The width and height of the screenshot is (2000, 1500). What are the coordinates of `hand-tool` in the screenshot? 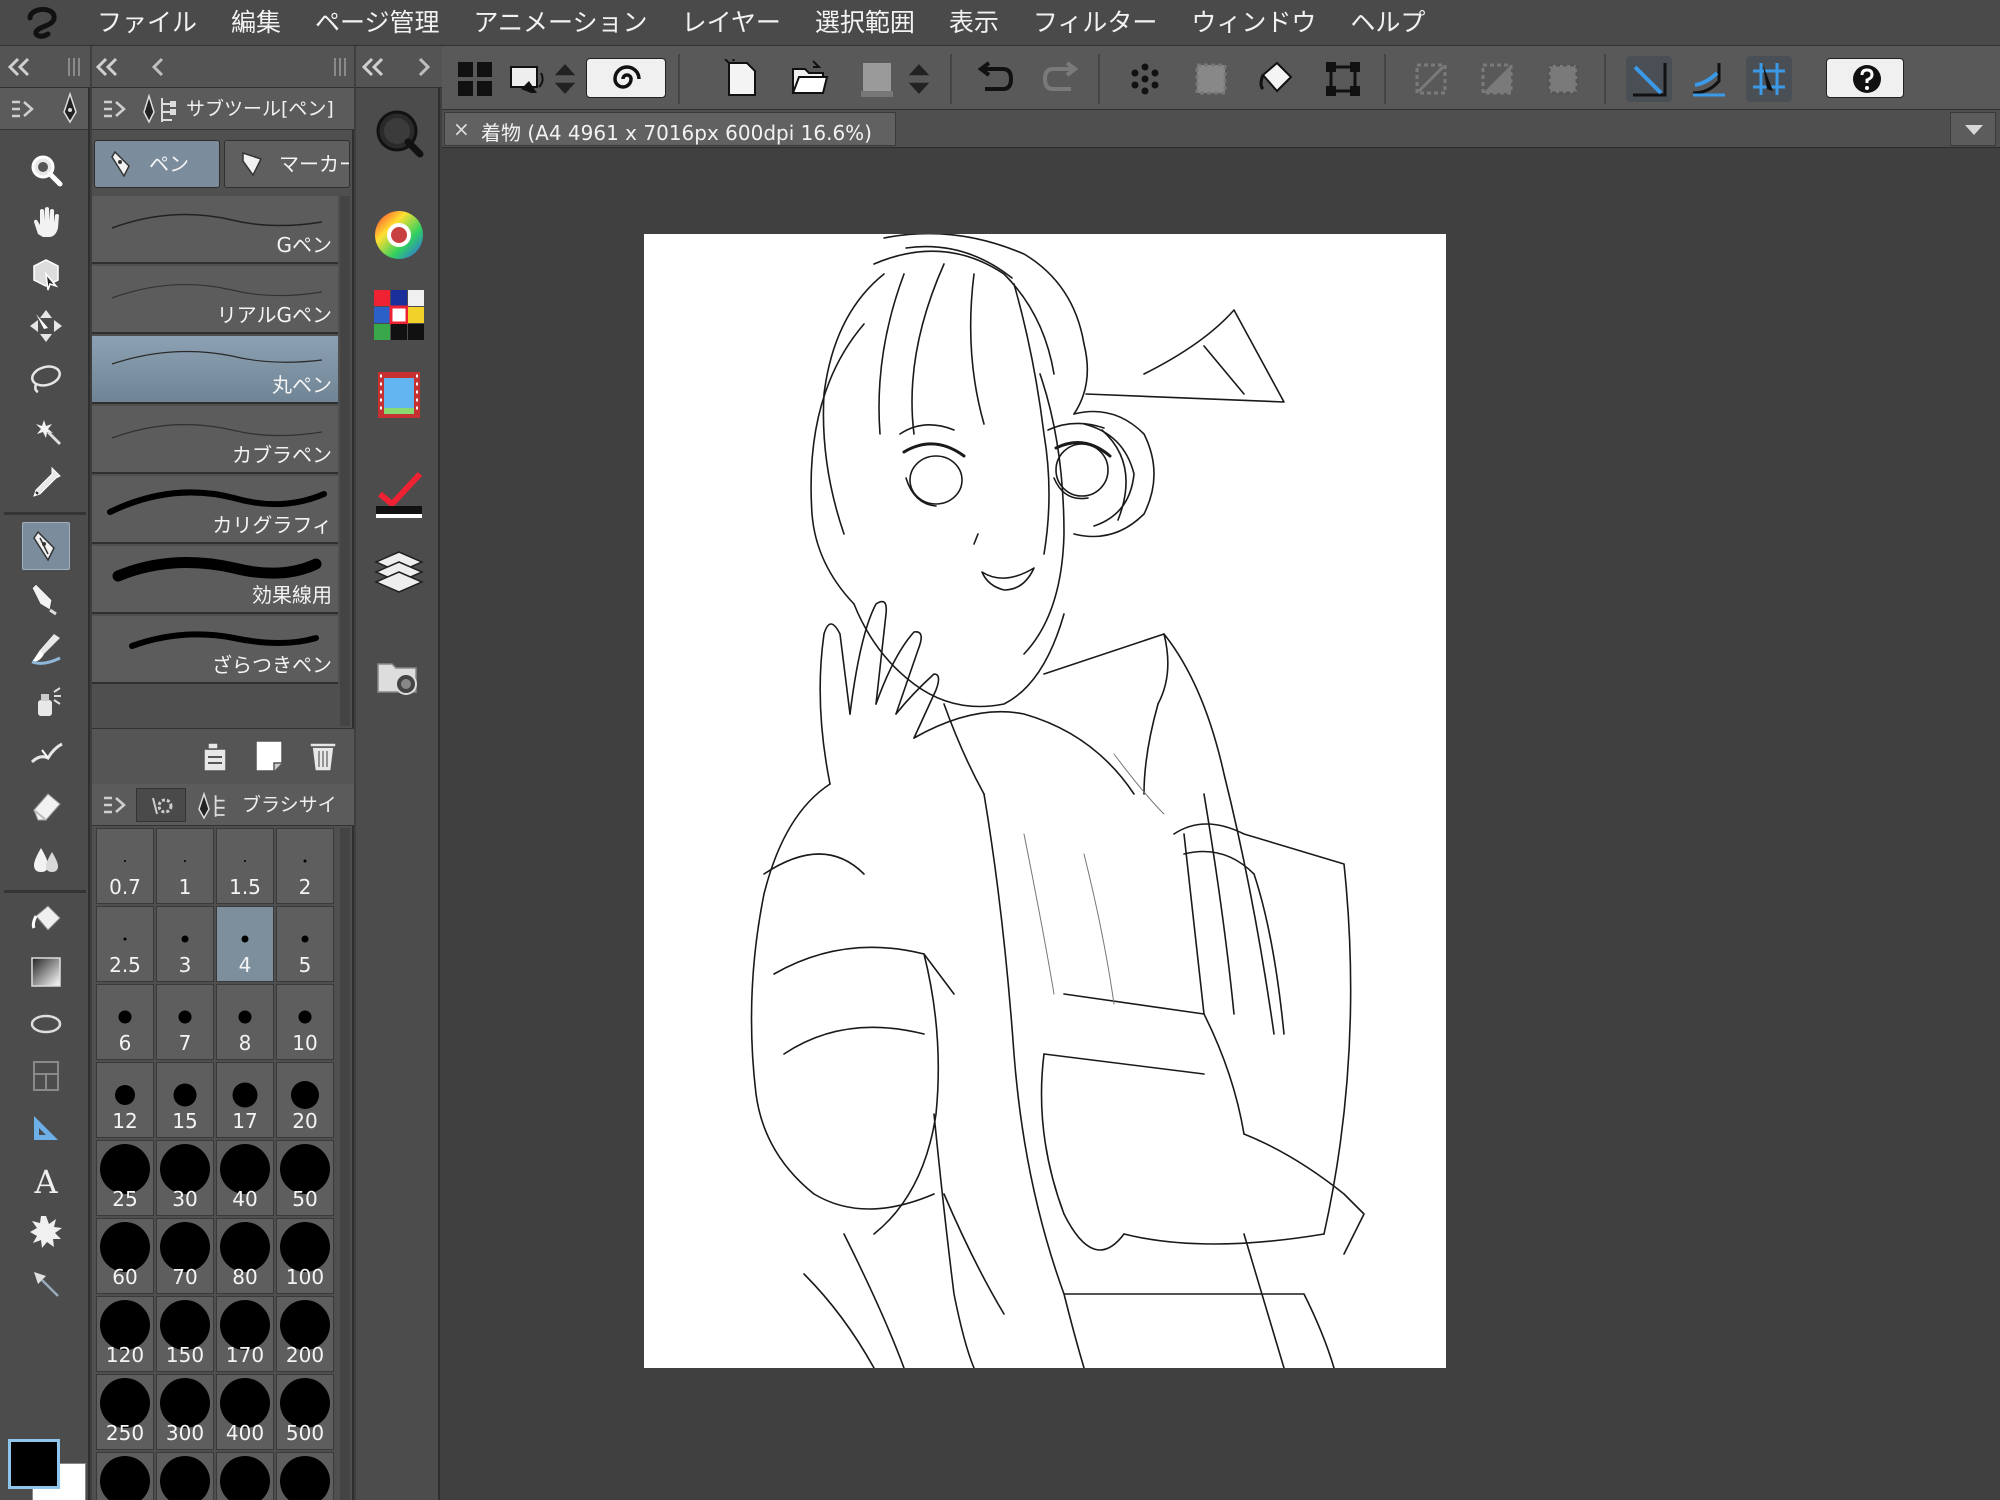 It's located at (46, 222).